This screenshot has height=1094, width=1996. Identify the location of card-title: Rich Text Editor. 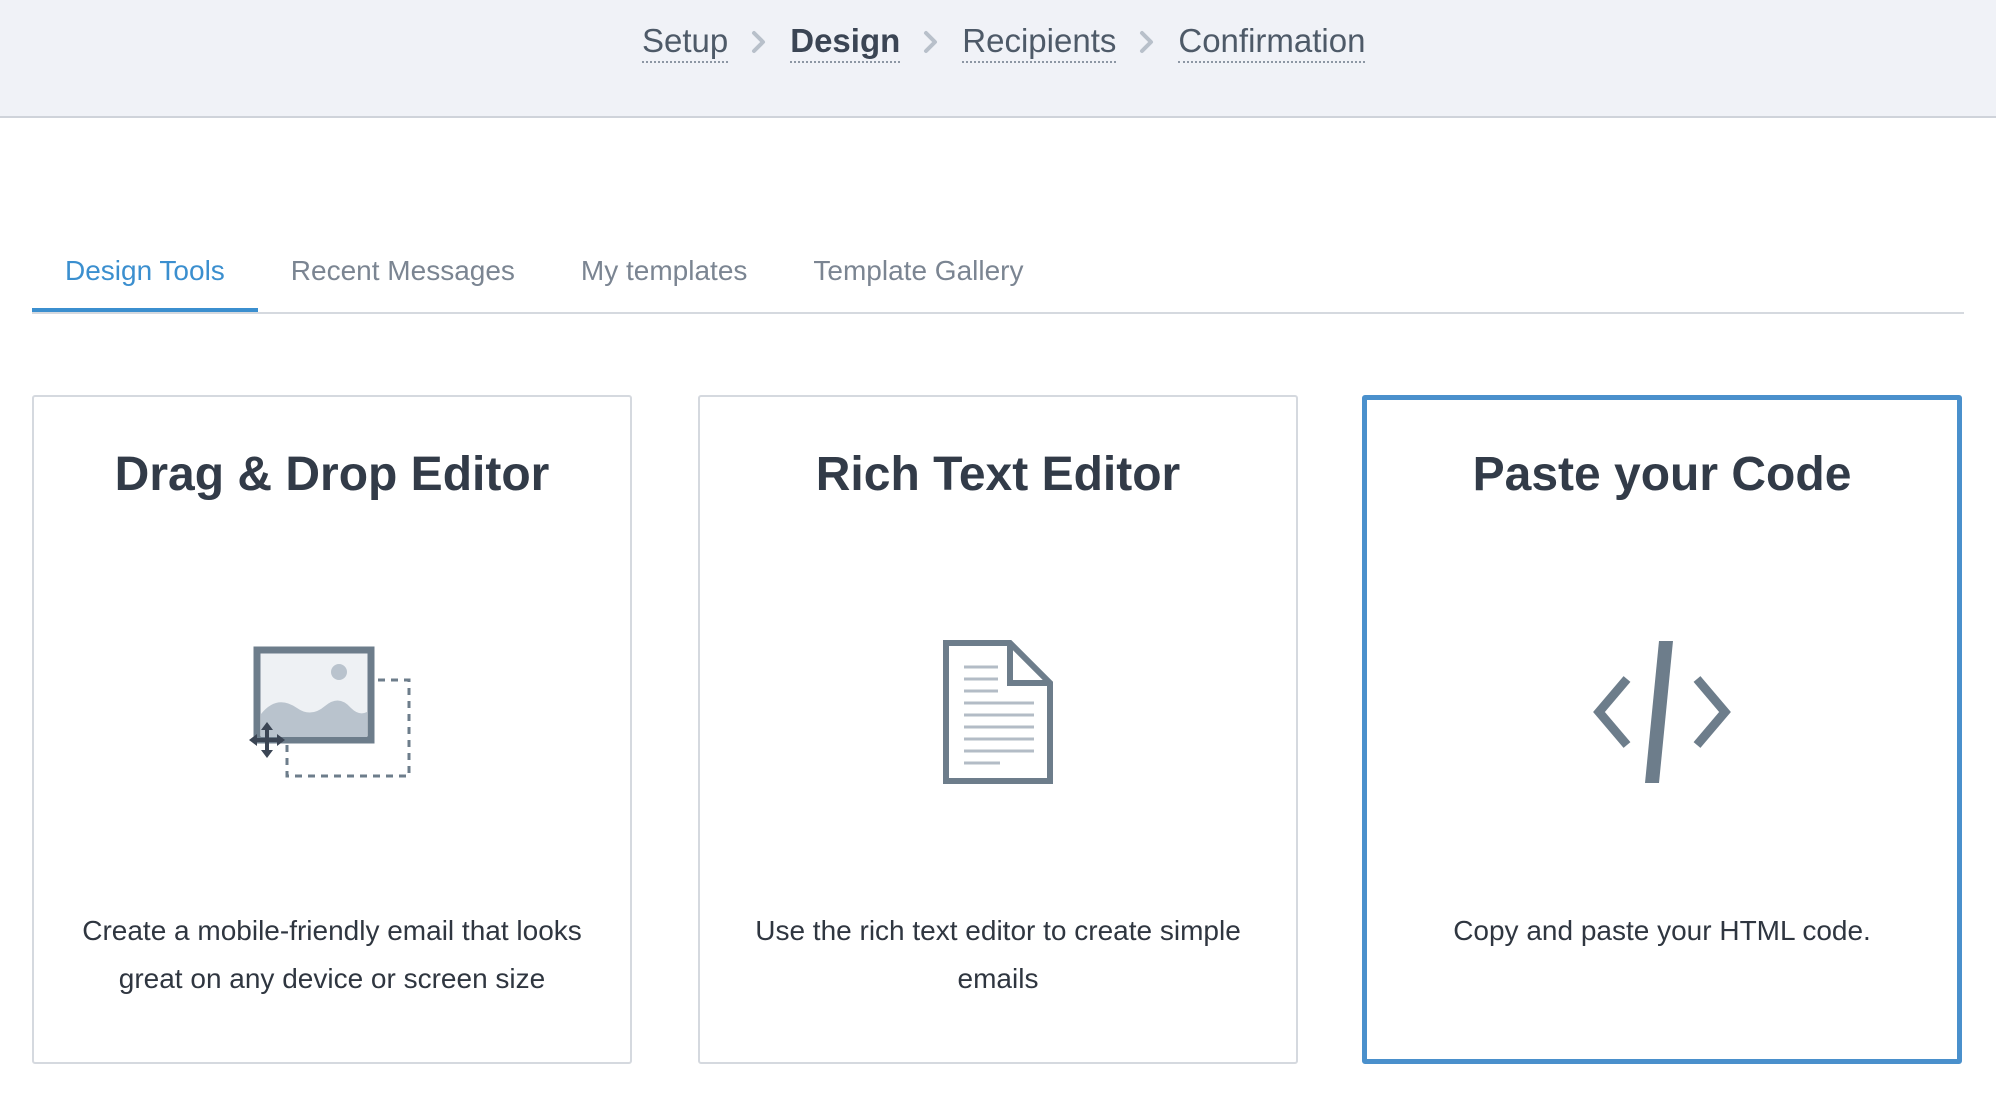
(998, 474).